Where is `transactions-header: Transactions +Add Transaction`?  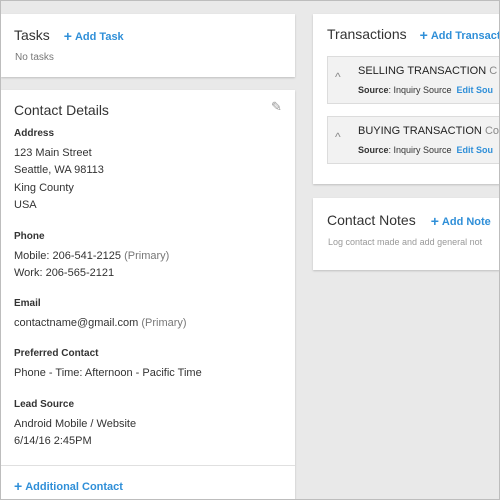 transactions-header: Transactions +Add Transaction is located at coordinates (413, 34).